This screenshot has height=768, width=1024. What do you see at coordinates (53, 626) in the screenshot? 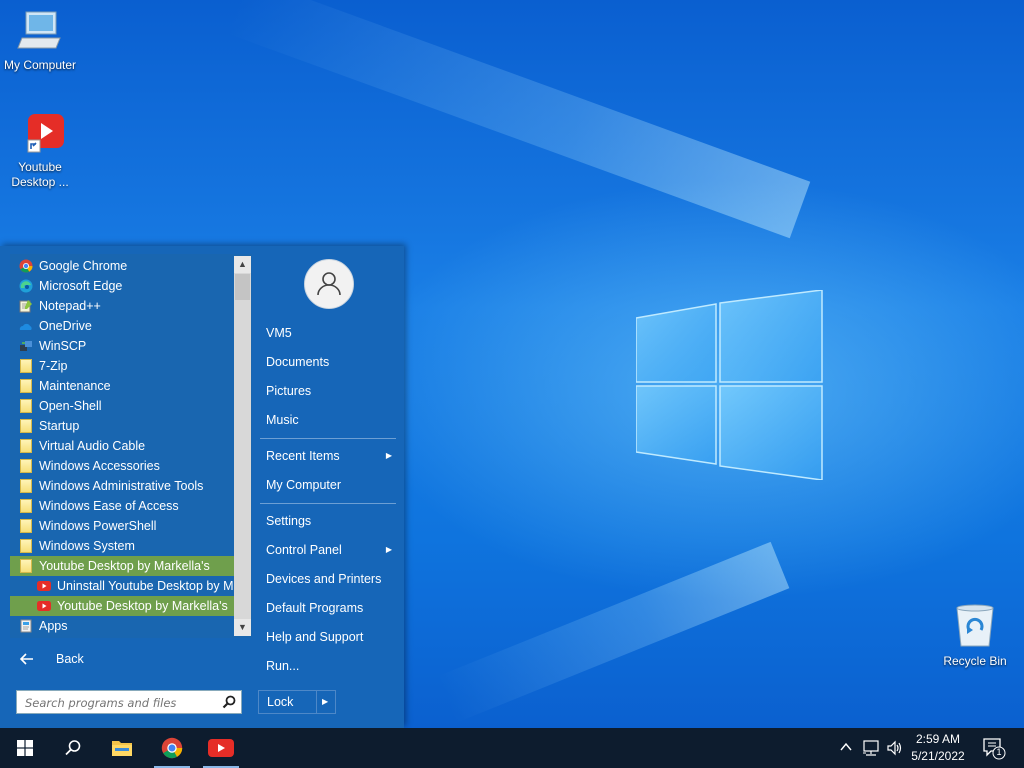
I see `program-label: Apps` at bounding box center [53, 626].